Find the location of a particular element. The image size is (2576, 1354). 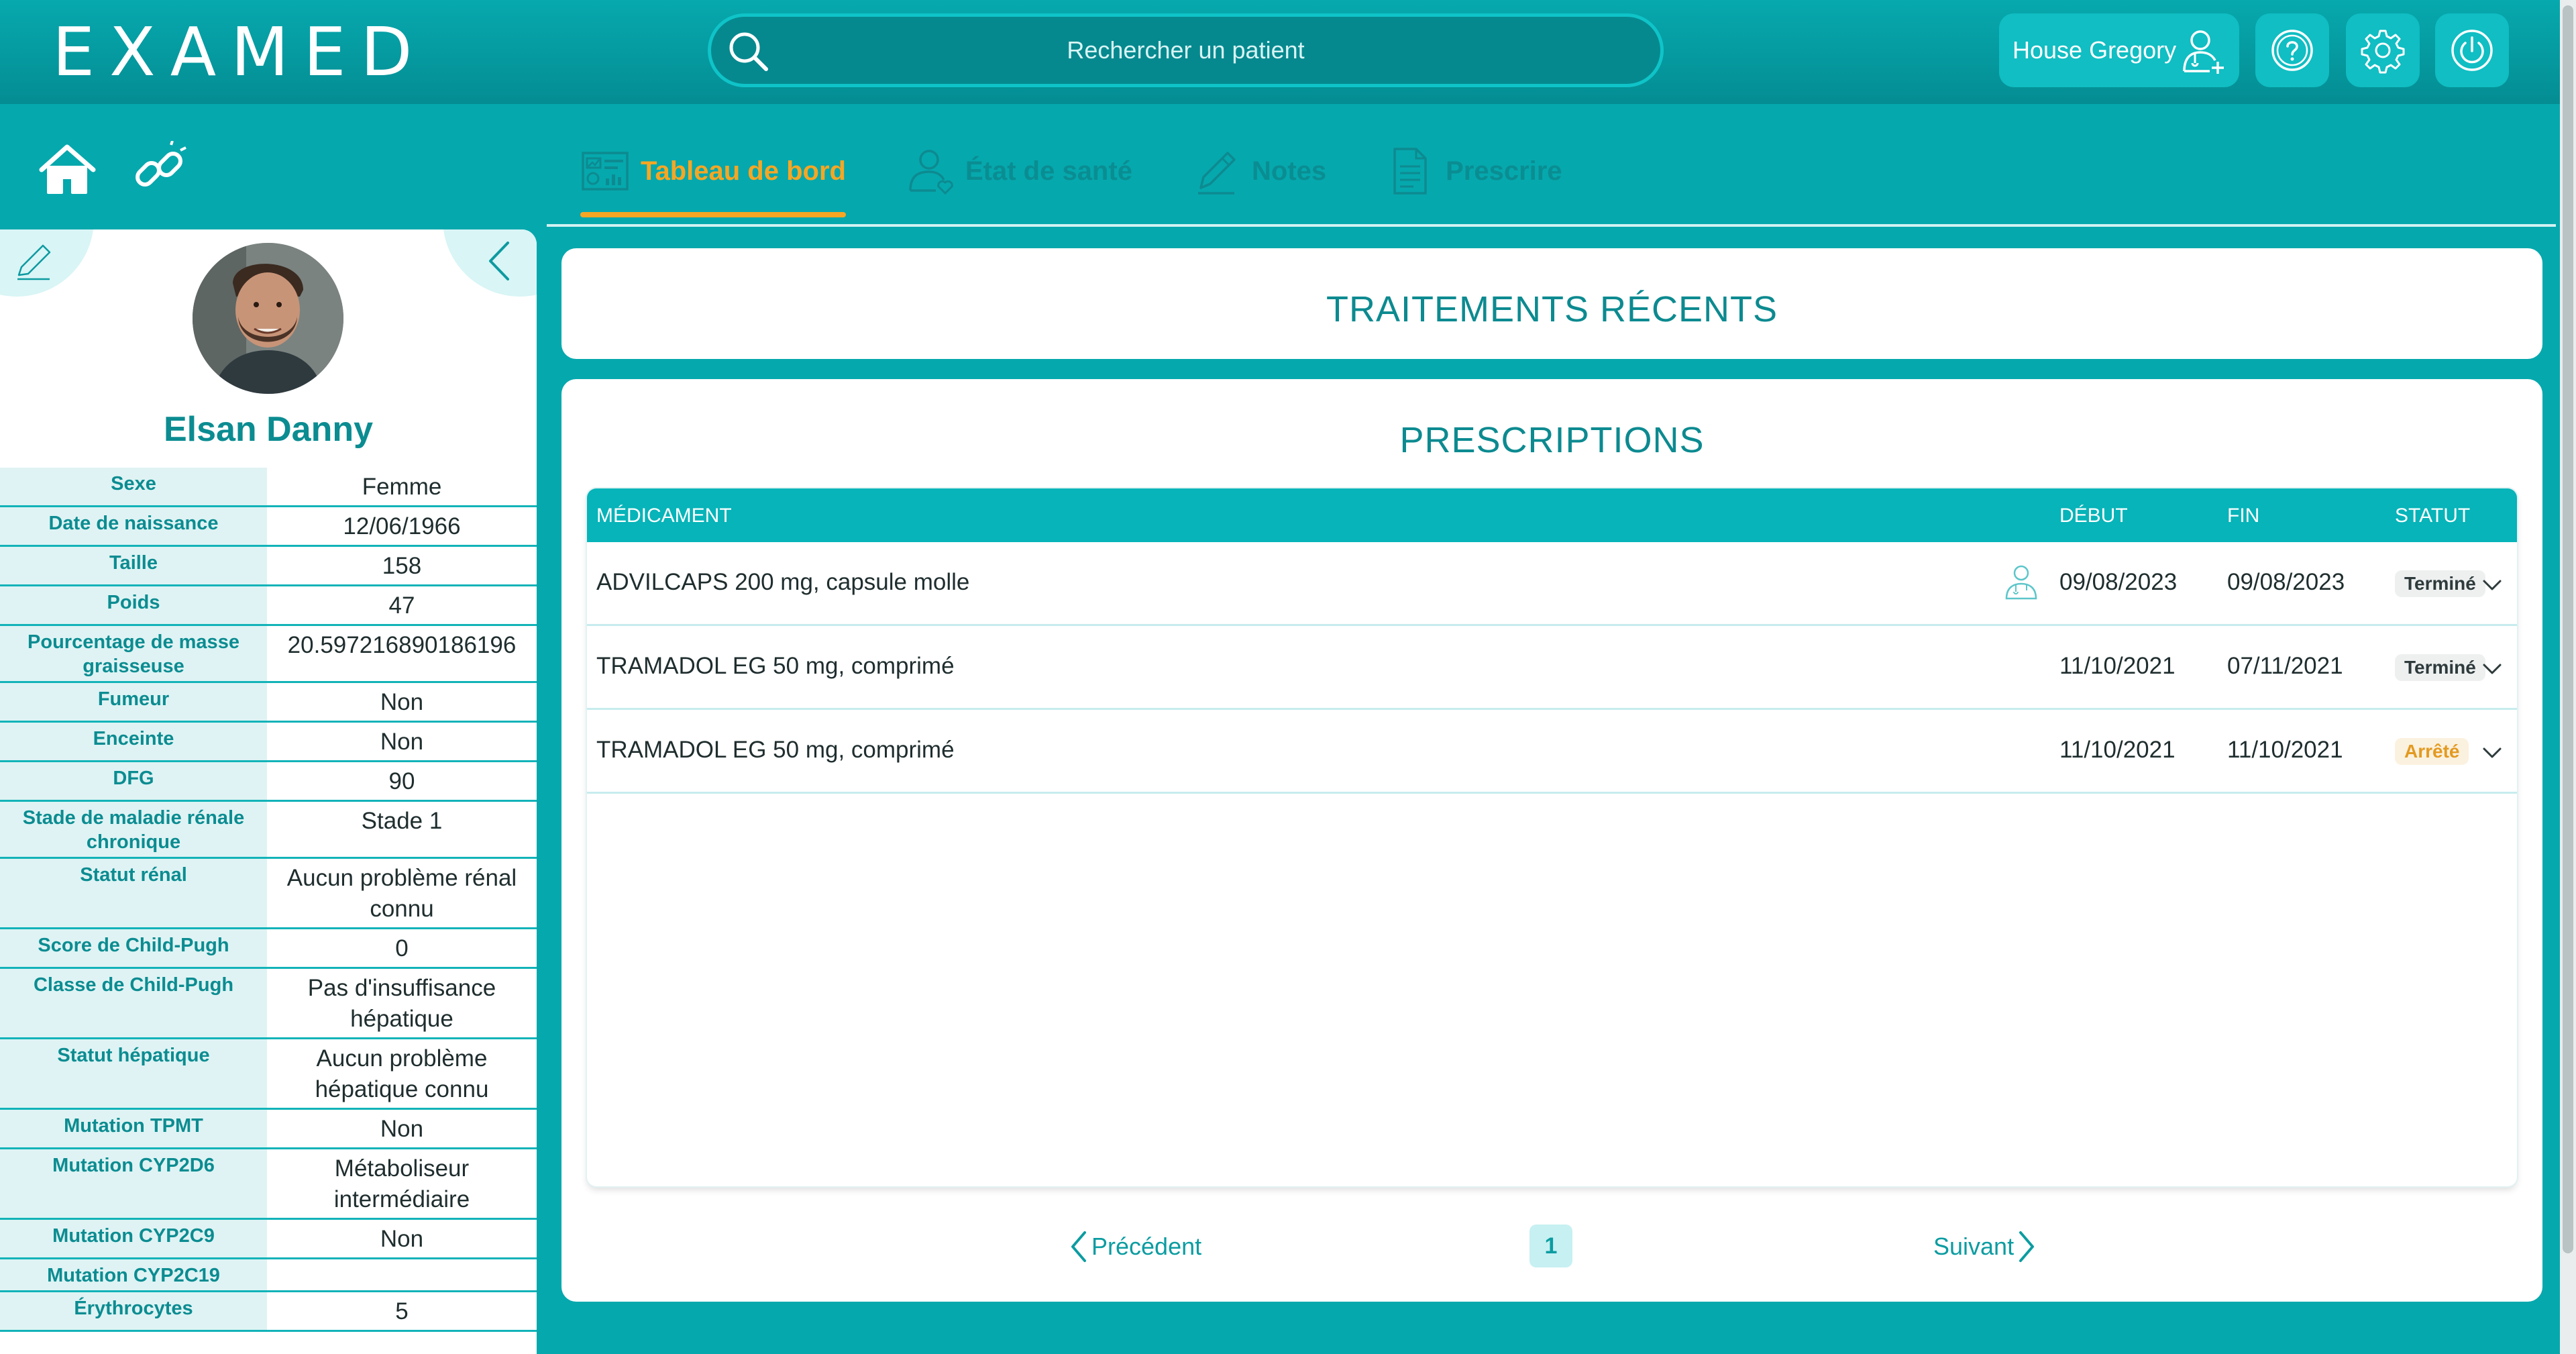

info-value: 47 is located at coordinates (402, 605).